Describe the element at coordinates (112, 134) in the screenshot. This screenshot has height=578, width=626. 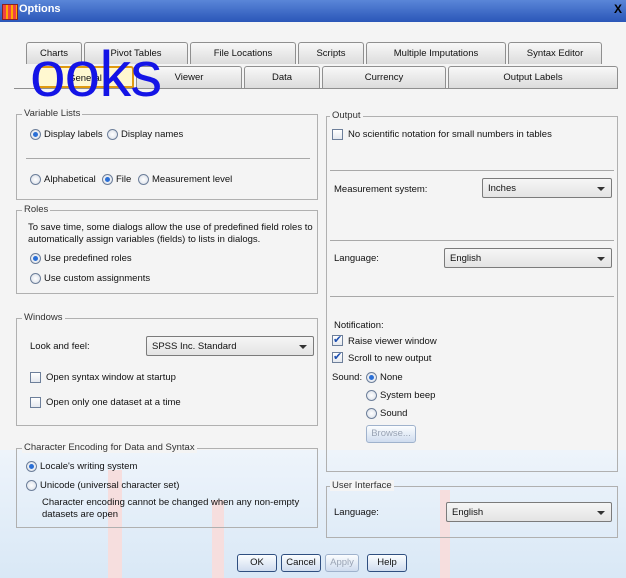
I see `display-names-radio` at that location.